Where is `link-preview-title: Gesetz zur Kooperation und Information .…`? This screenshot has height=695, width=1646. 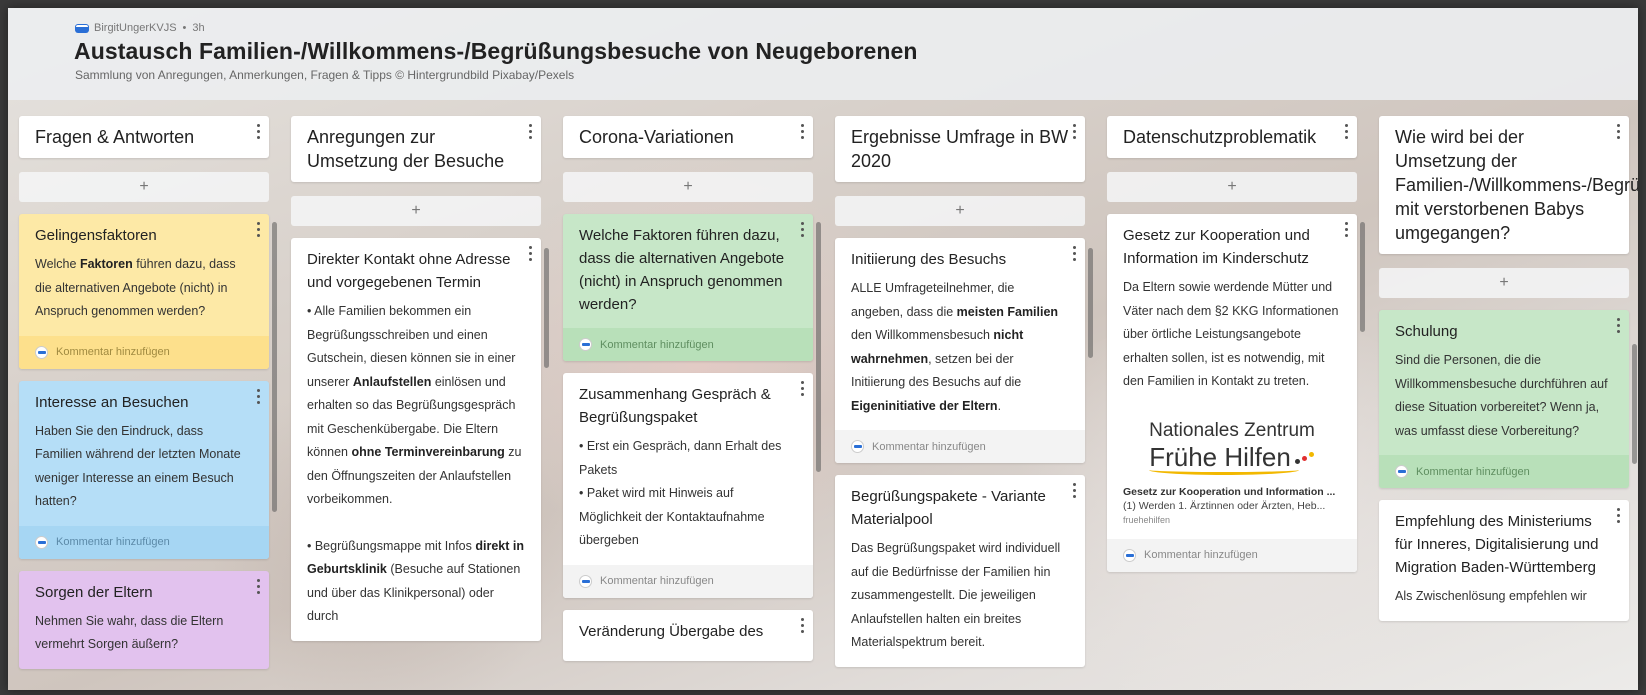
link-preview-title: Gesetz zur Kooperation und Information .… is located at coordinates (1232, 492).